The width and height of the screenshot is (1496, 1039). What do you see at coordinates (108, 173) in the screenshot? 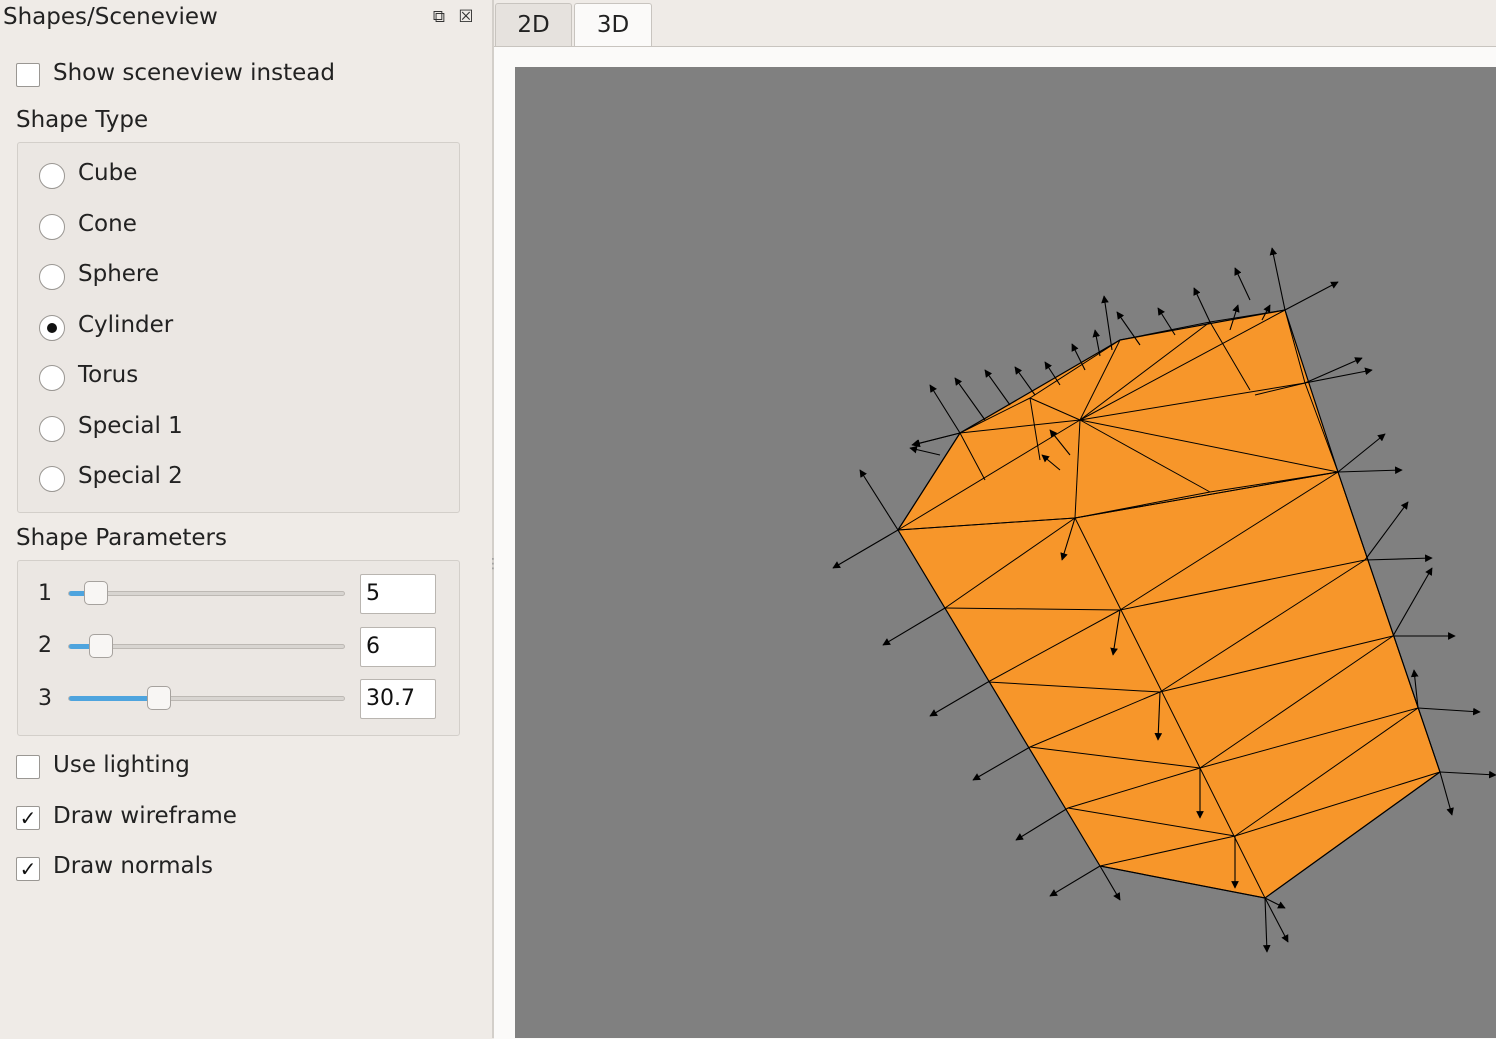
I see `radio-label-cube: Cube` at bounding box center [108, 173].